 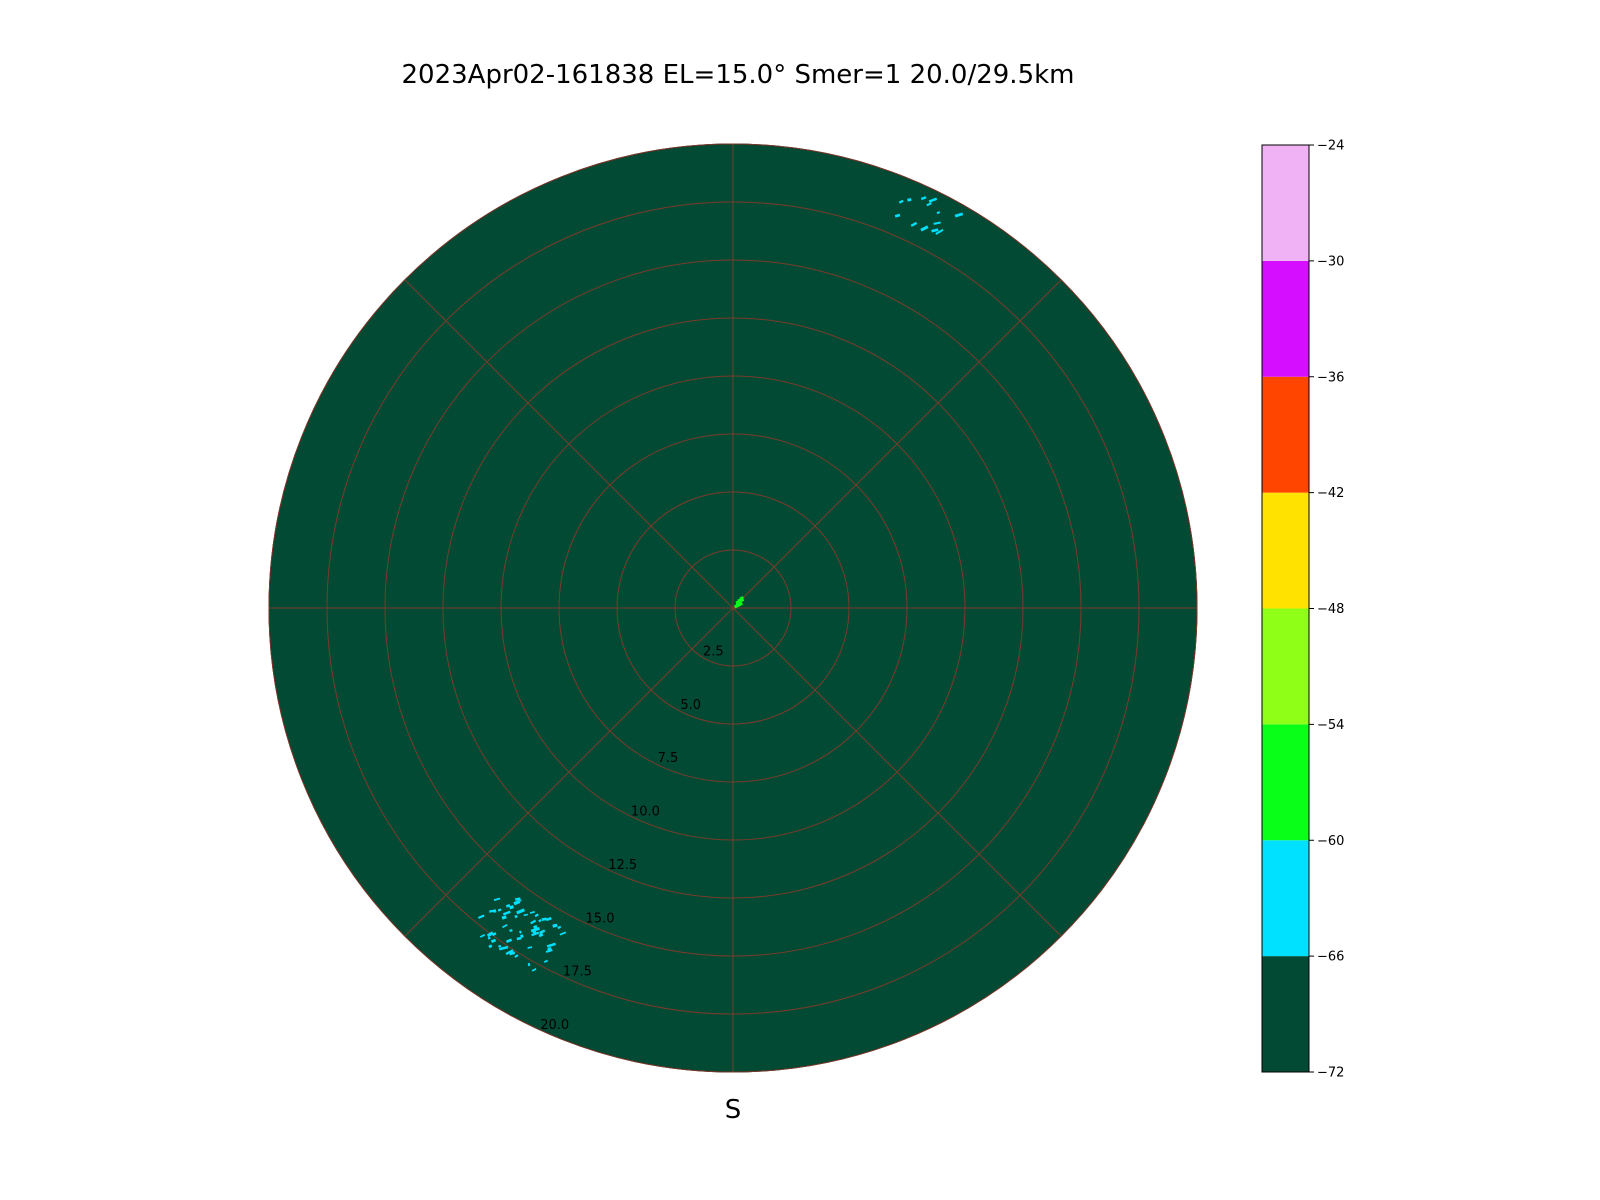 I want to click on radial-tick-label: 7.5, so click(x=668, y=758).